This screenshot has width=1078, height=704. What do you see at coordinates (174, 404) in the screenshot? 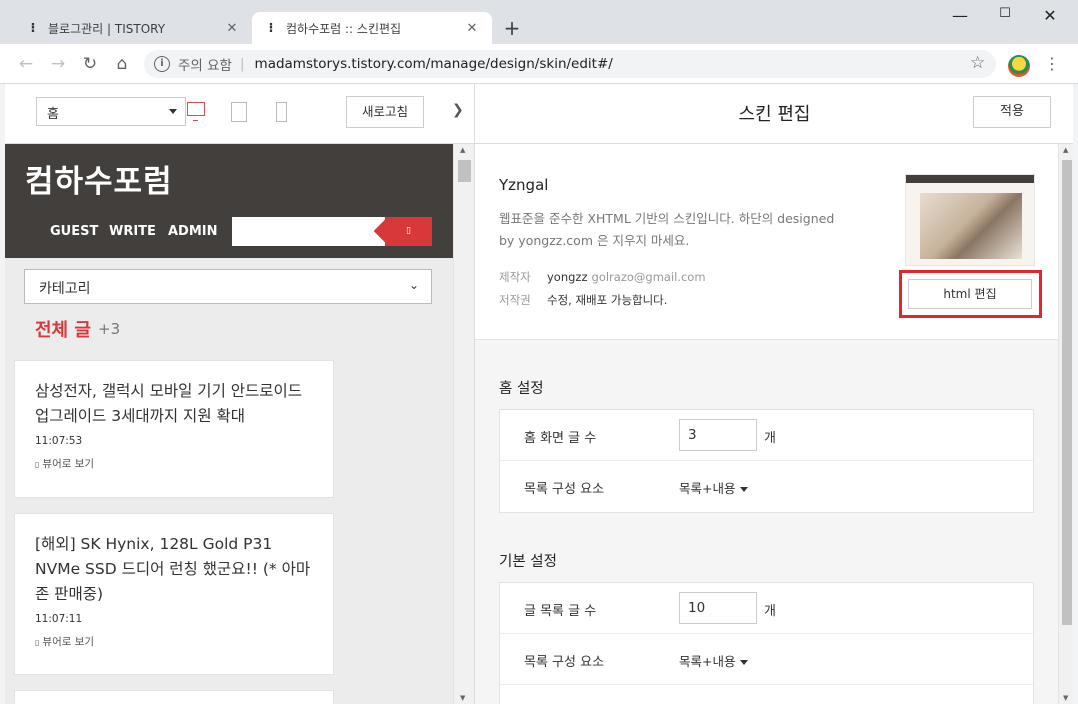
I see `post-title: 삼성전자, 갤럭시 모바일 기기 안드로이드 업그레이드 3세대까지 지원 확대` at bounding box center [174, 404].